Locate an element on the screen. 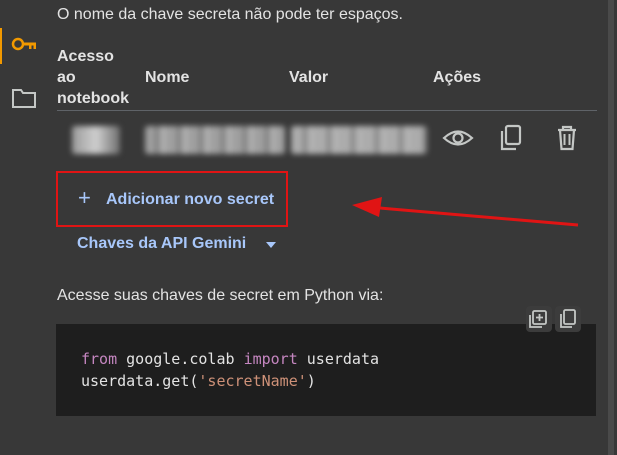  add-new-secret-button: + Adicionar novo secret is located at coordinates (172, 199).